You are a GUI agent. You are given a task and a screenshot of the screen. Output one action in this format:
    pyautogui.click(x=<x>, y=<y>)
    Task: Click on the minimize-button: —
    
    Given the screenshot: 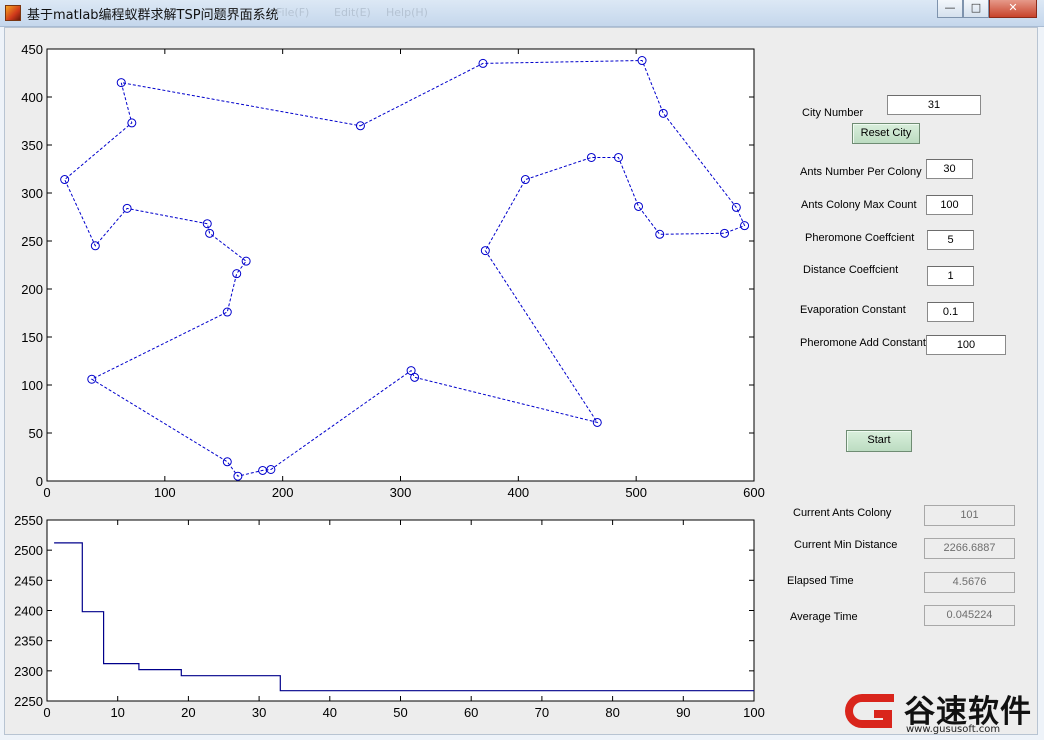 What is the action you would take?
    pyautogui.click(x=950, y=9)
    